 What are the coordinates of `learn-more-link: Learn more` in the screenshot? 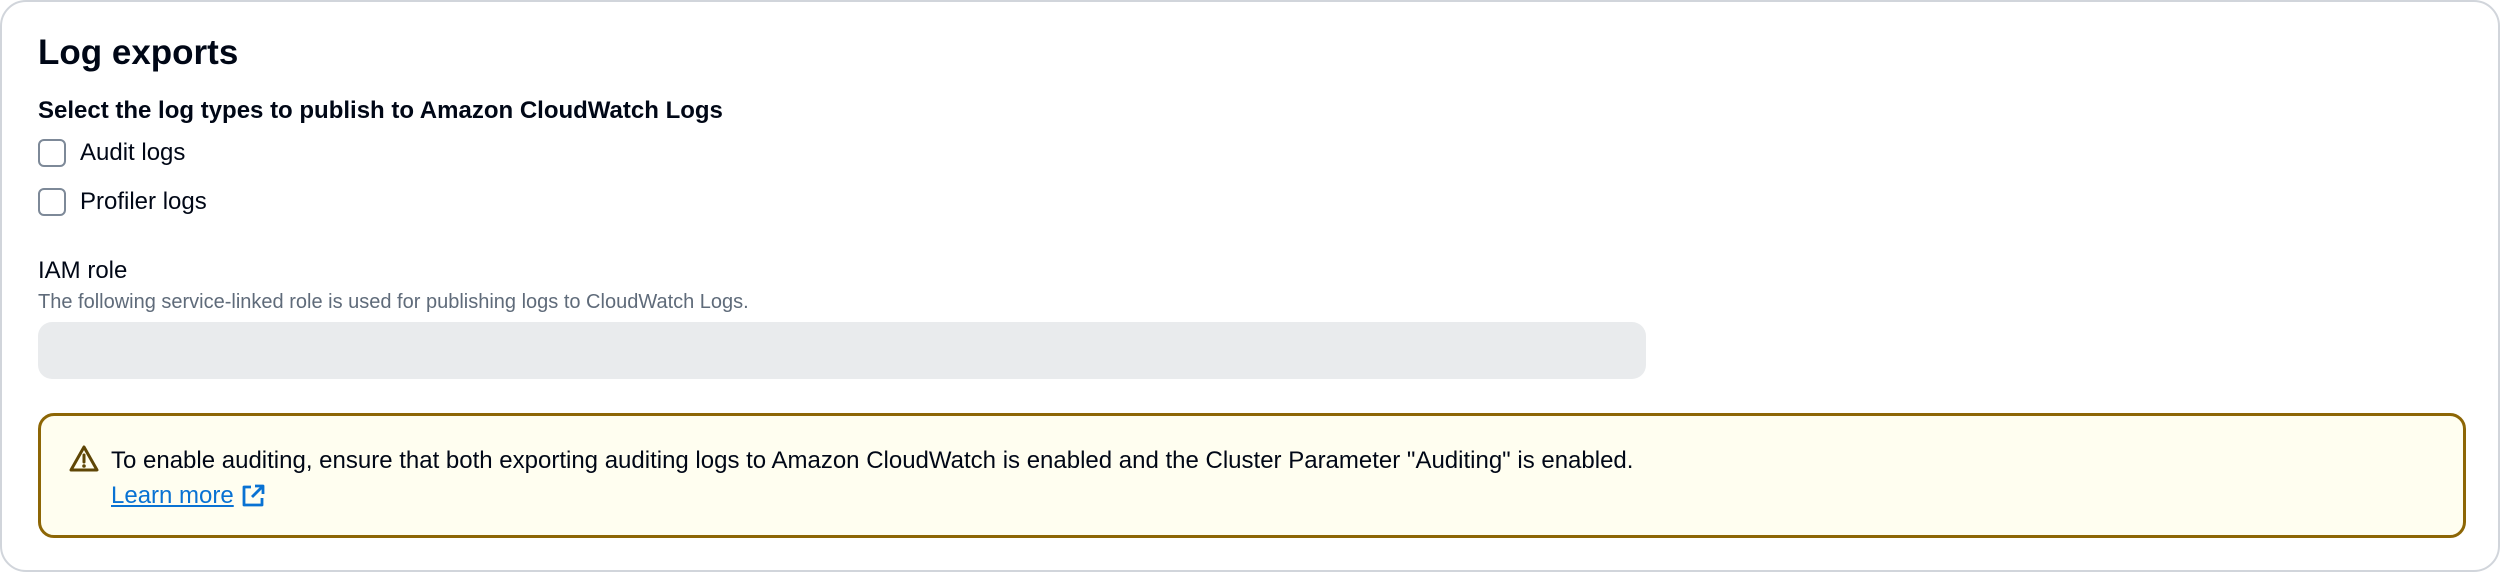 It's located at (188, 496).